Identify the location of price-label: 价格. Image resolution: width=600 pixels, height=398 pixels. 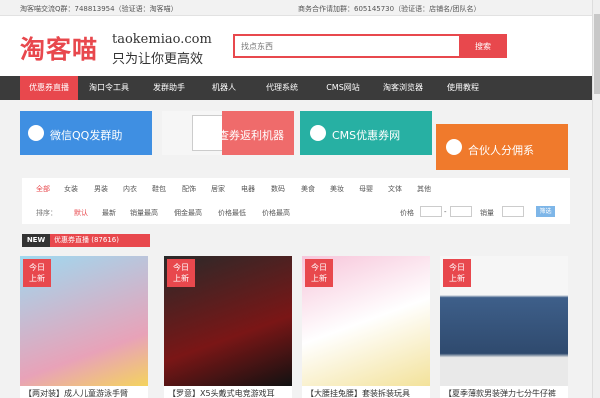
(407, 213).